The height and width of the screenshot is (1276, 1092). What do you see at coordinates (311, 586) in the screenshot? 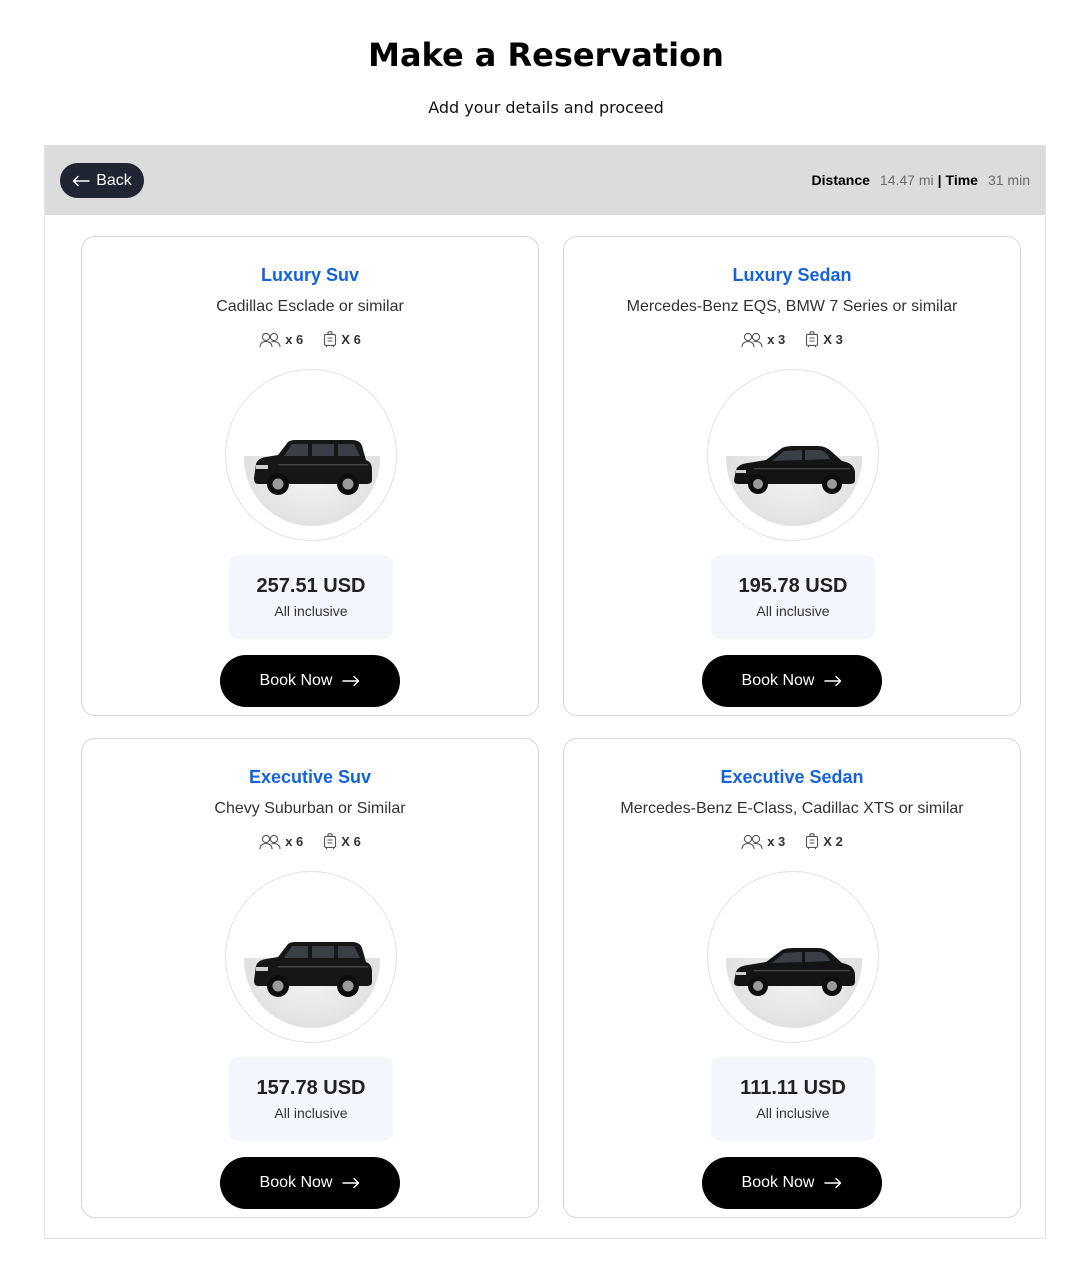
I see `price-value: 257.51 USD` at bounding box center [311, 586].